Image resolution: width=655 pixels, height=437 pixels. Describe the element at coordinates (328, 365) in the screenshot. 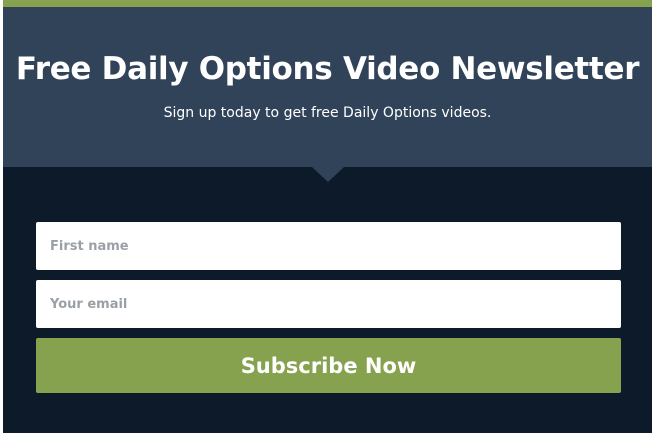

I see `subscribe-button: Subscribe Now` at that location.